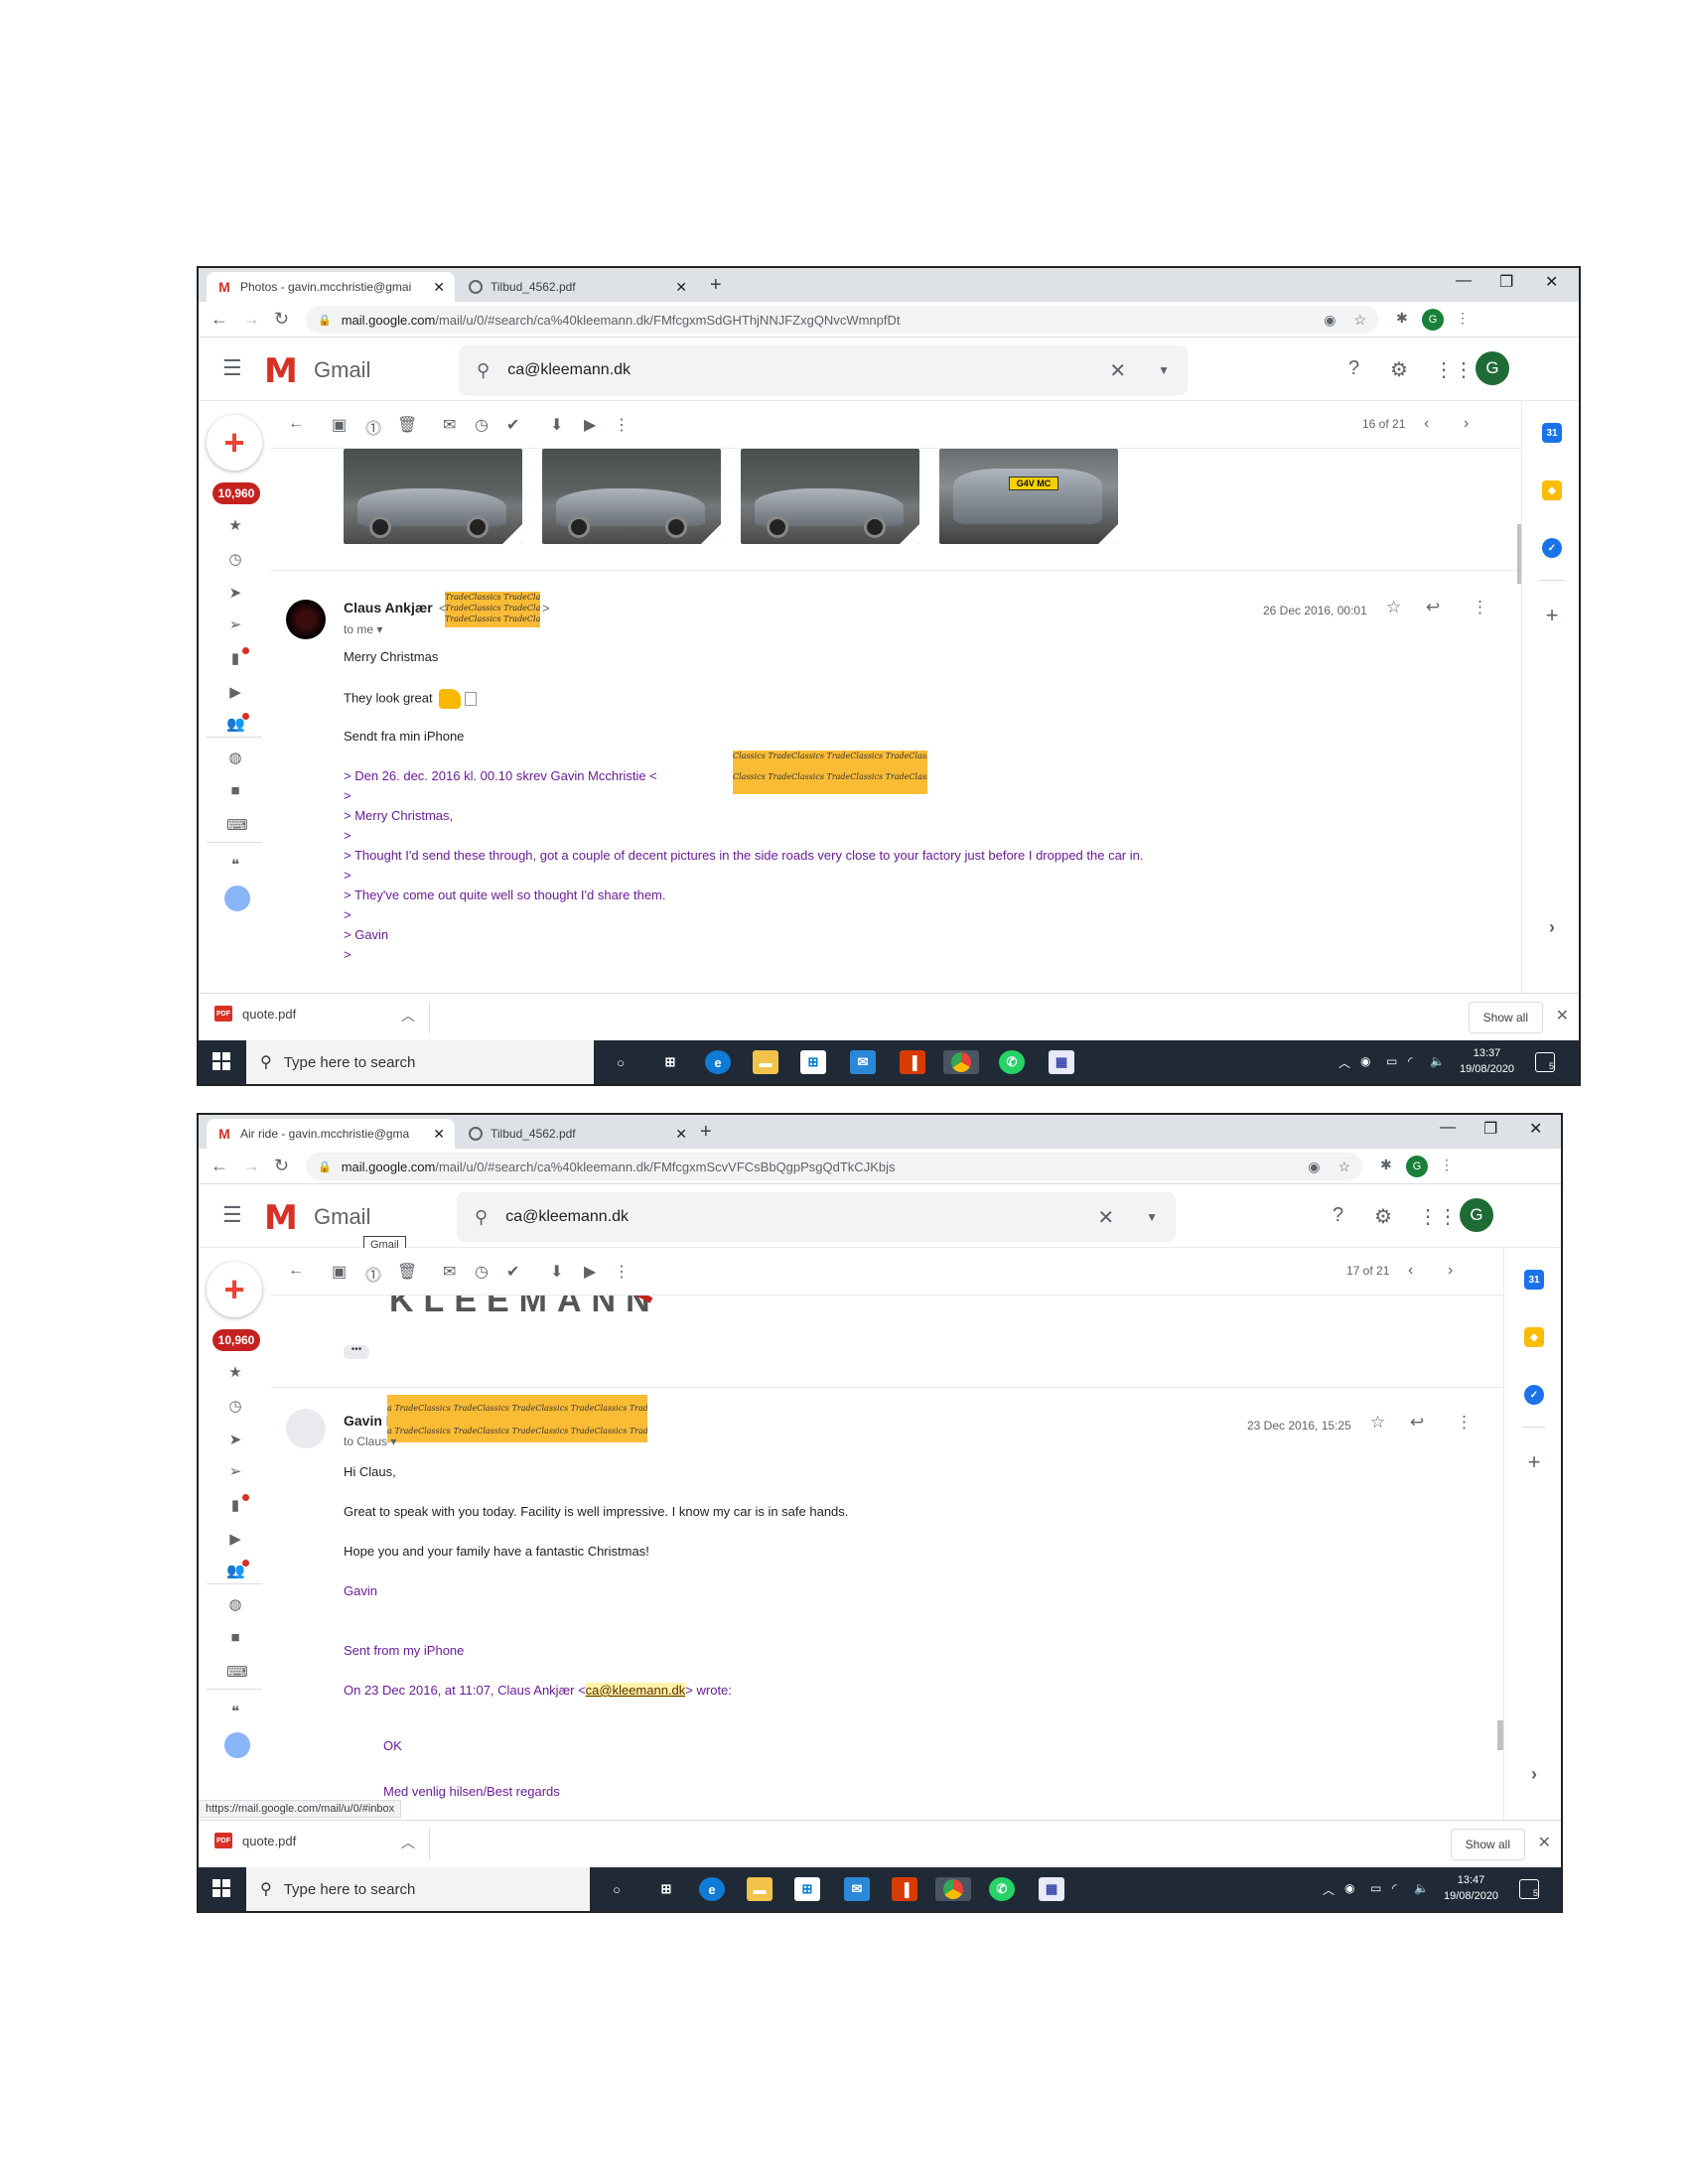  What do you see at coordinates (1438, 1216) in the screenshot?
I see `apps-grid-icon: ⋮⋮` at bounding box center [1438, 1216].